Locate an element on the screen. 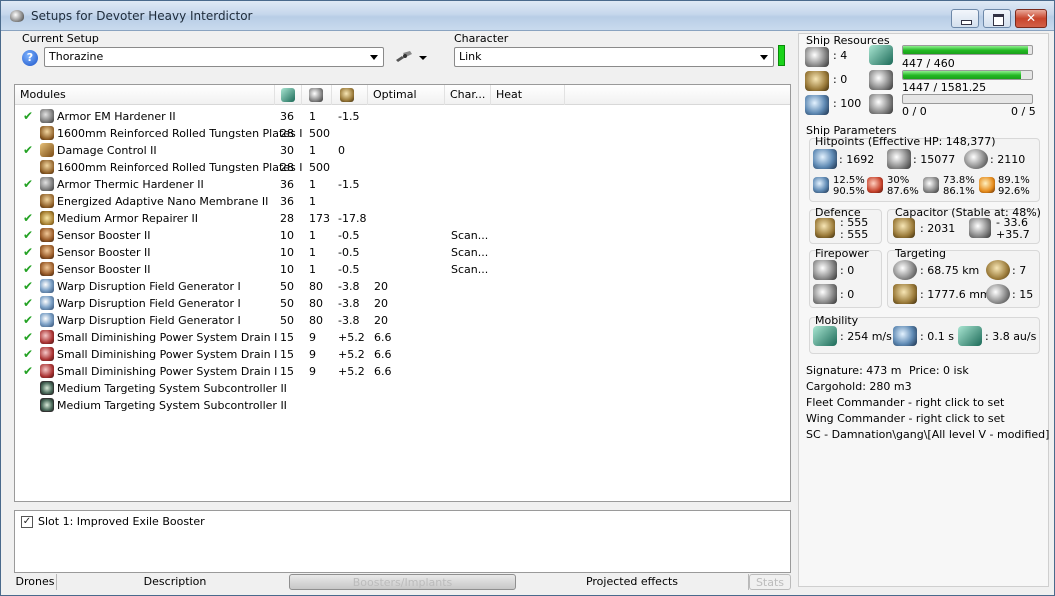 This screenshot has width=1055, height=596. max-targets: : 7 is located at coordinates (1019, 270).